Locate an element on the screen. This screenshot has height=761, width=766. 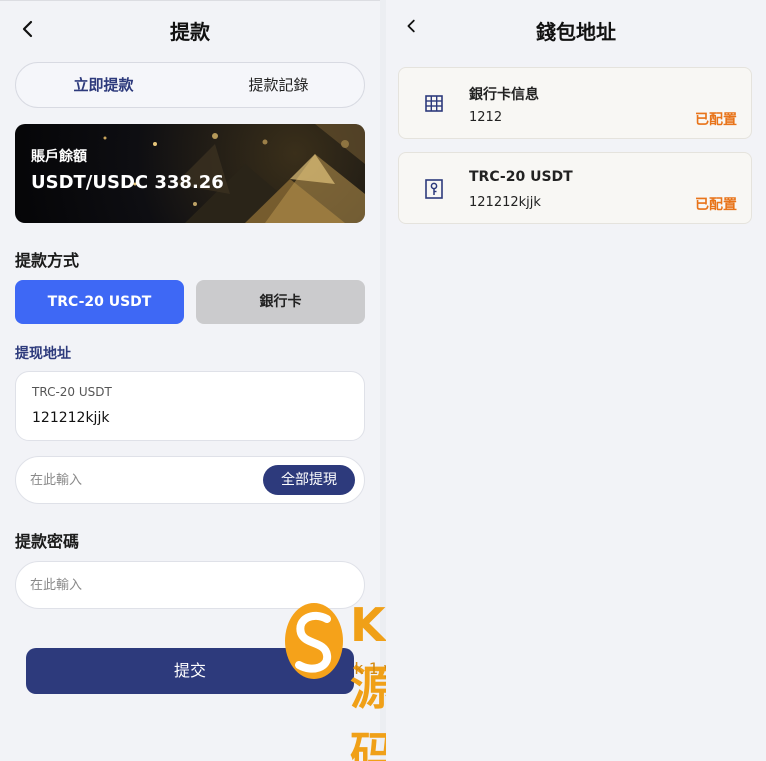
wallet-header: 錢包地址 is located at coordinates (576, 29).